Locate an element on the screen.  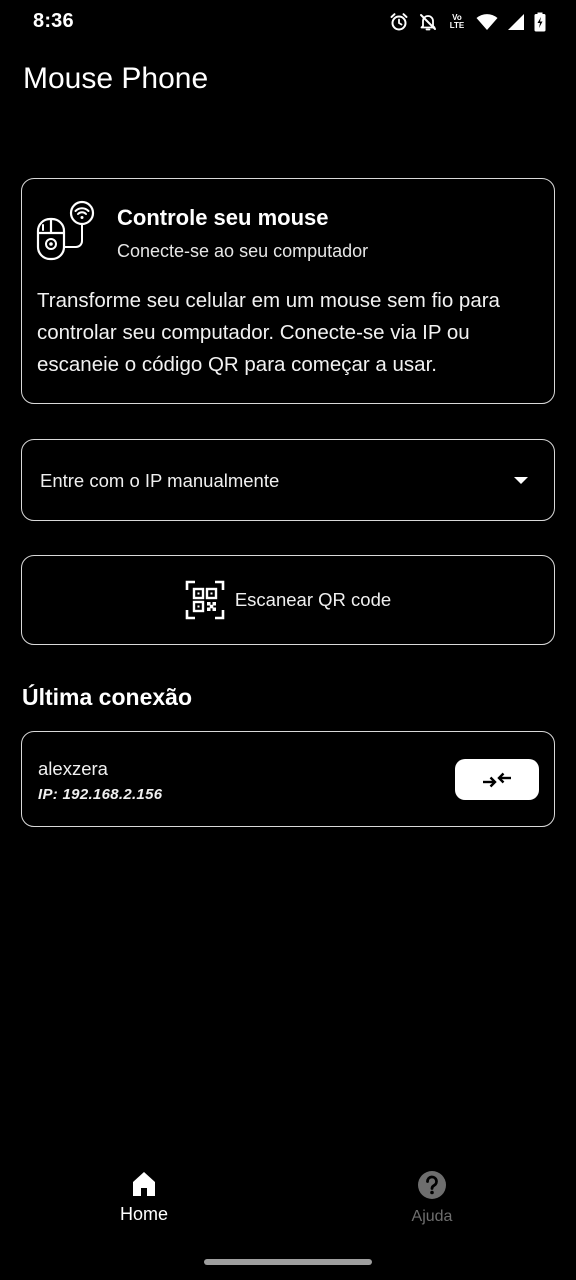
connect-arrows-icon is located at coordinates (497, 779).